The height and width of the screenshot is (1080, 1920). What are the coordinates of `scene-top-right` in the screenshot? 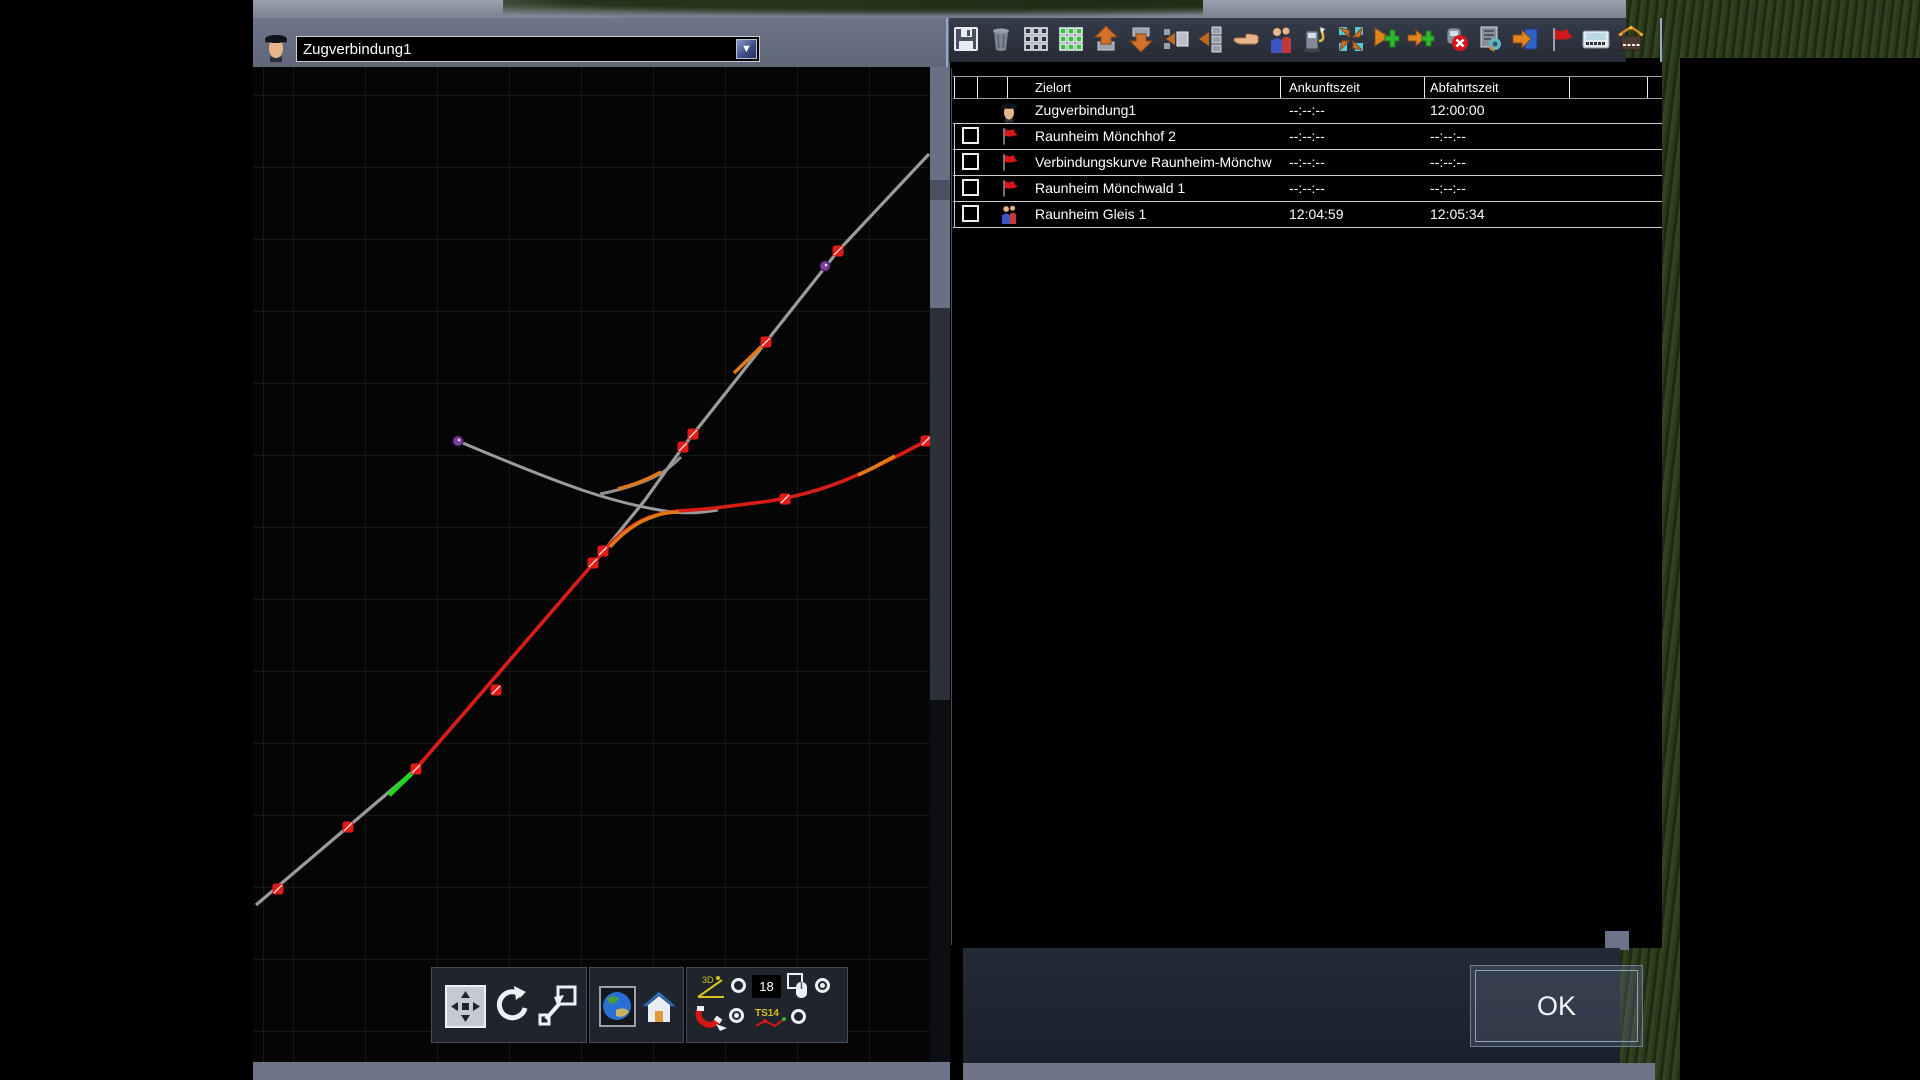 It's located at (1773, 29).